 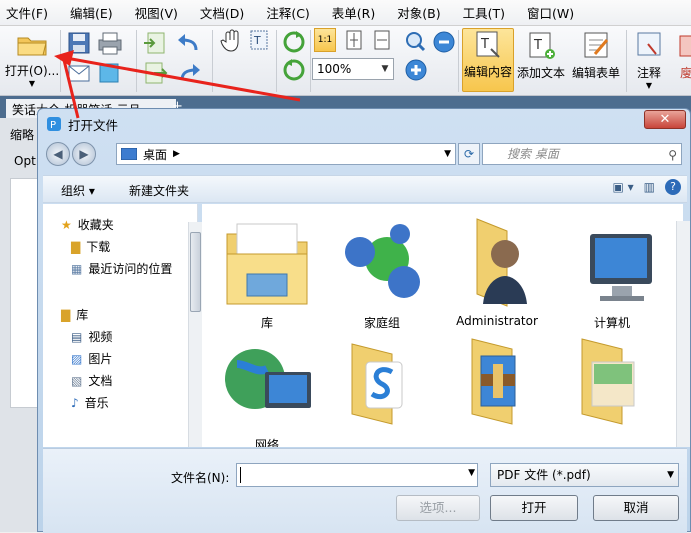 What do you see at coordinates (122, 325) in the screenshot?
I see `navigation-pane: ★ 收藏夹 ▇ 下载 ▦ 最近访问的位置 ▇ 库 ▤ 视频 ▨ 图片 ▧ 文档 ♪ 音乐` at bounding box center [122, 325].